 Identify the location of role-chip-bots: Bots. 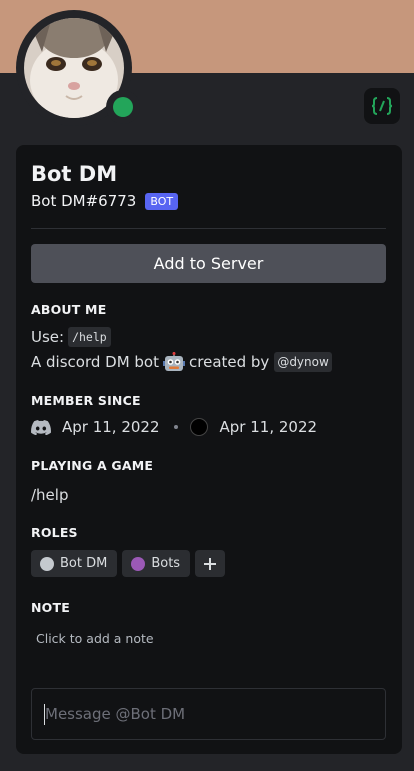
(156, 563).